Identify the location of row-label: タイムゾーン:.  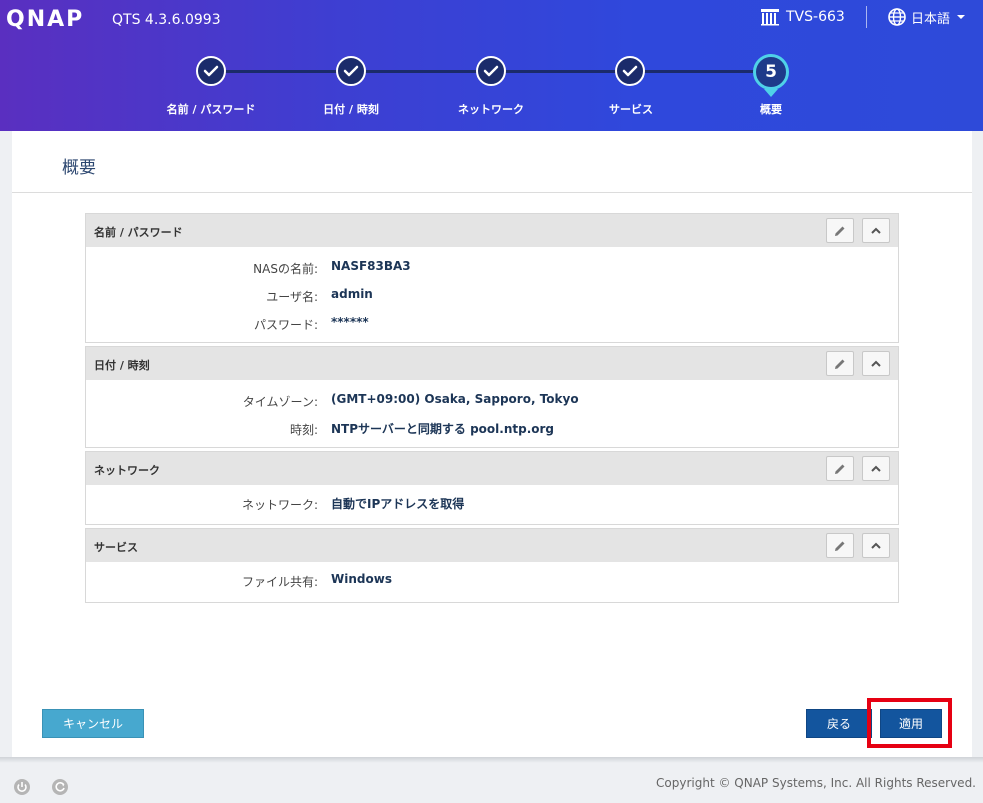
(280, 402).